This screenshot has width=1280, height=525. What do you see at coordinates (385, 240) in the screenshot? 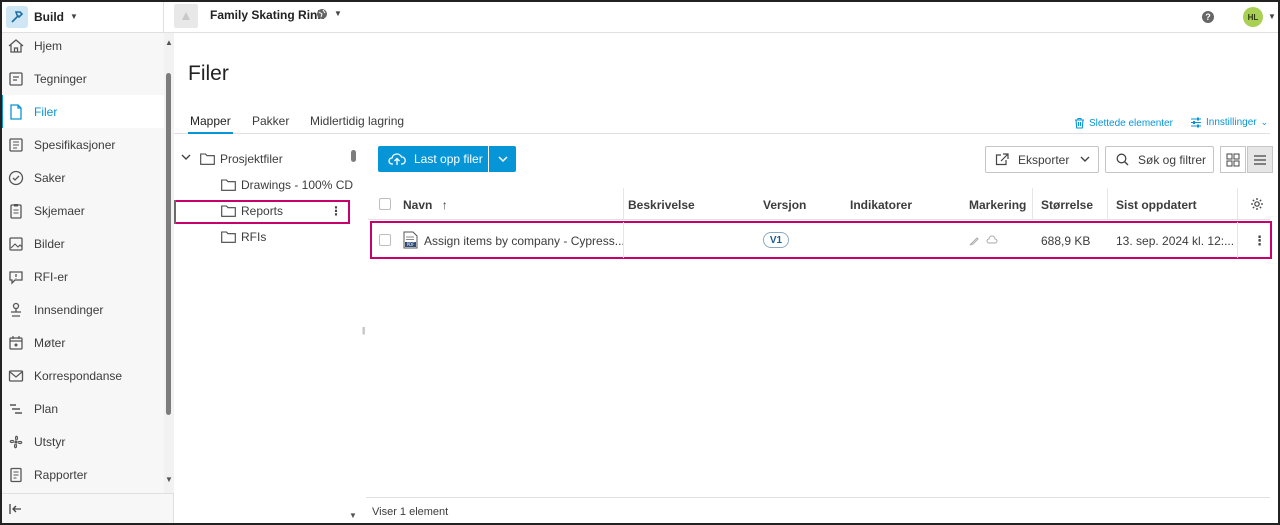
I see `row-checkbox` at bounding box center [385, 240].